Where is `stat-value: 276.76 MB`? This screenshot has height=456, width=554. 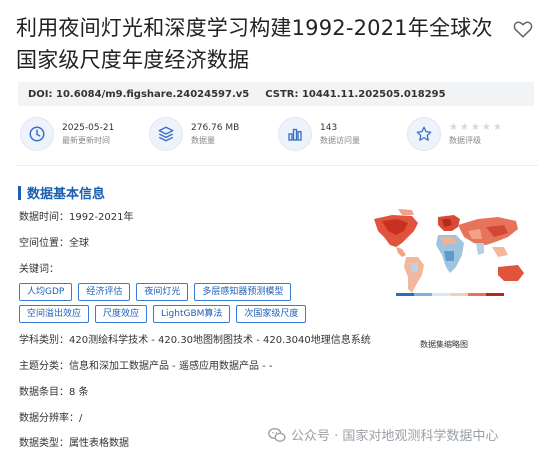
stat-value: 276.76 MB is located at coordinates (215, 127).